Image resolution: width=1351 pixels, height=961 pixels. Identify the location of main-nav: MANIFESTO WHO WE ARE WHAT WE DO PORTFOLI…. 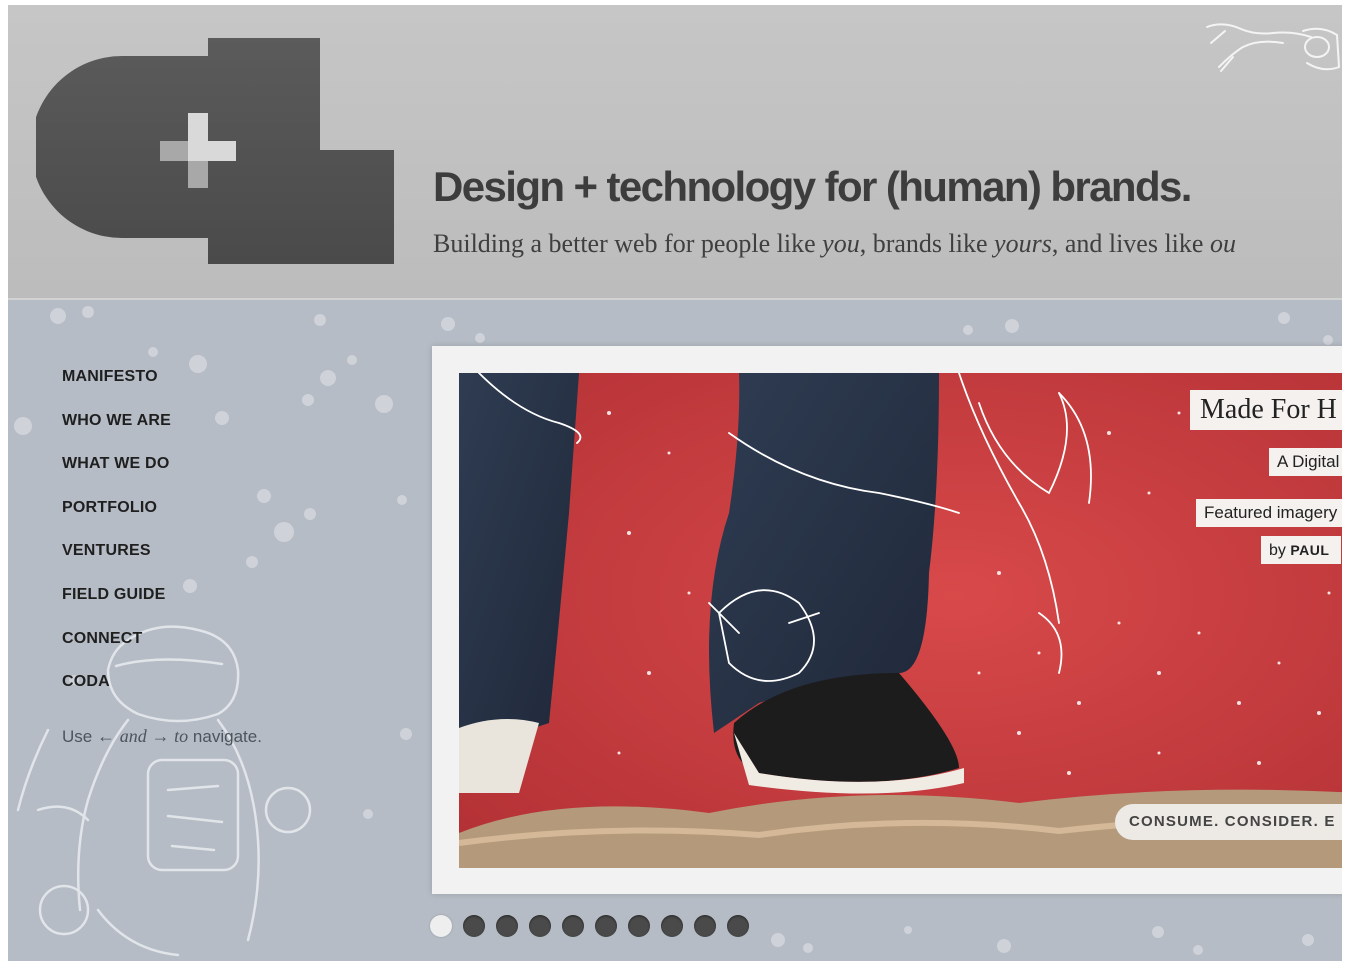
(116, 542).